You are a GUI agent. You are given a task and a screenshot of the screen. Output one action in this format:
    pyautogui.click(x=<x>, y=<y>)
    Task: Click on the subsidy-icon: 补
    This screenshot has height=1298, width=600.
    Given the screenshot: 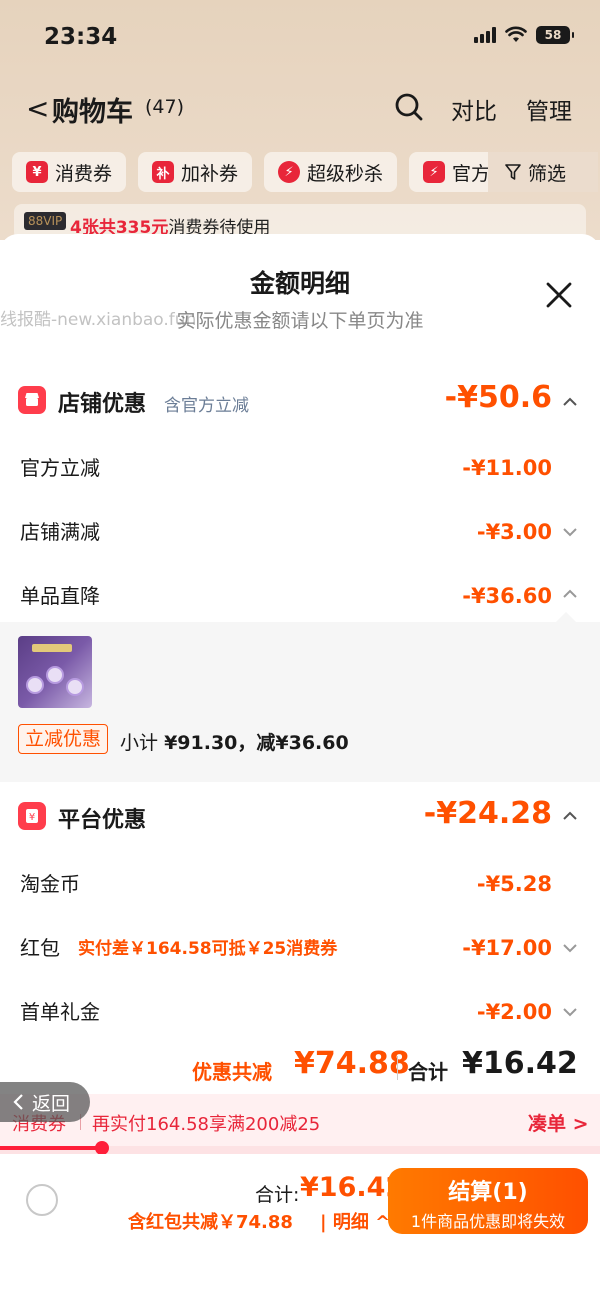 What is the action you would take?
    pyautogui.click(x=163, y=172)
    